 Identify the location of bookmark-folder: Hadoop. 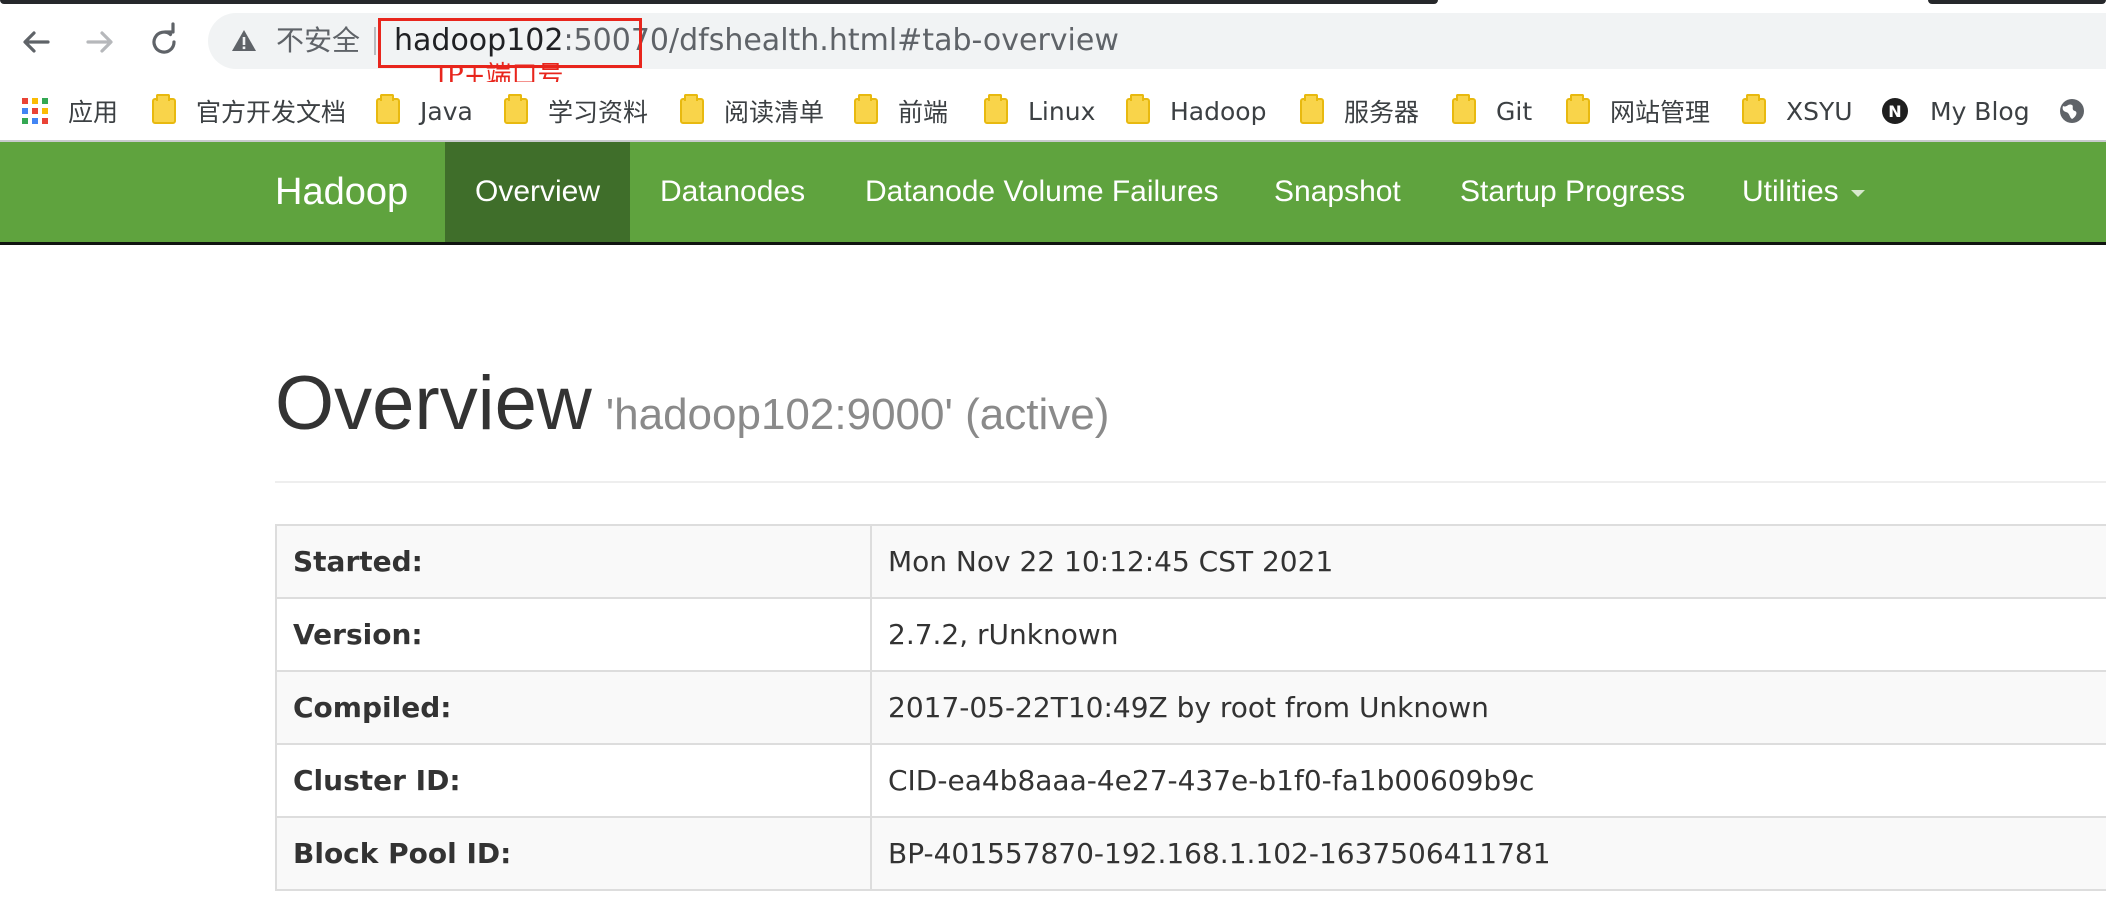
(1196, 111).